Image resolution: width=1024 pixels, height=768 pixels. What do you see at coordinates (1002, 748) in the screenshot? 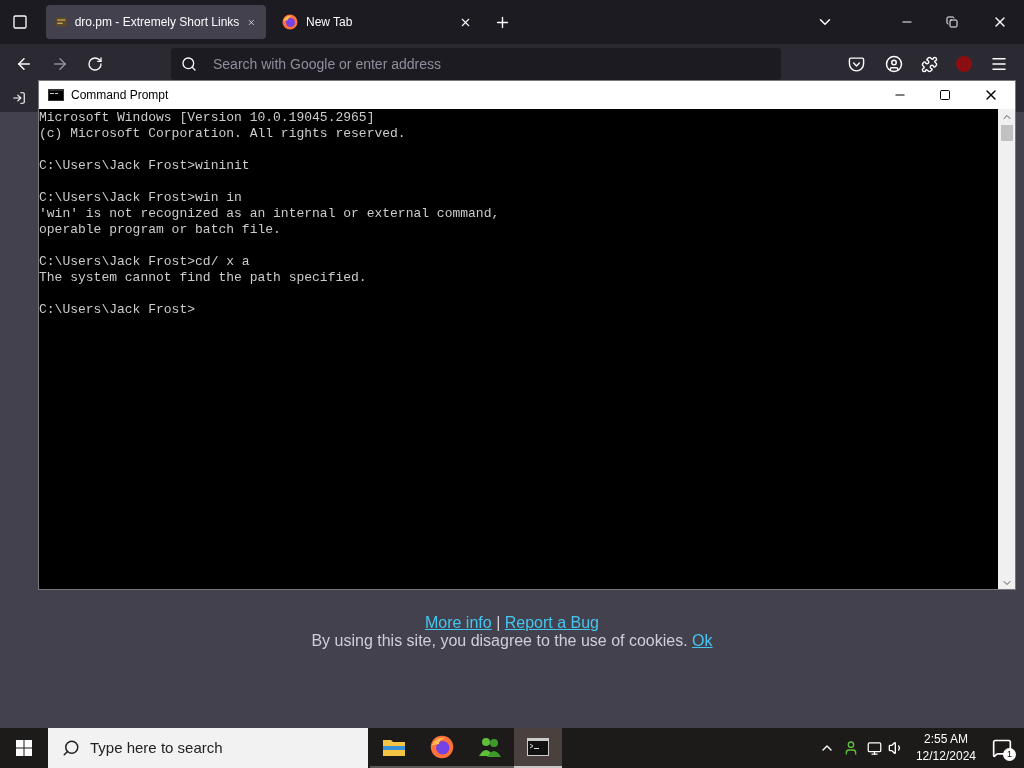
I see `notification-icon` at bounding box center [1002, 748].